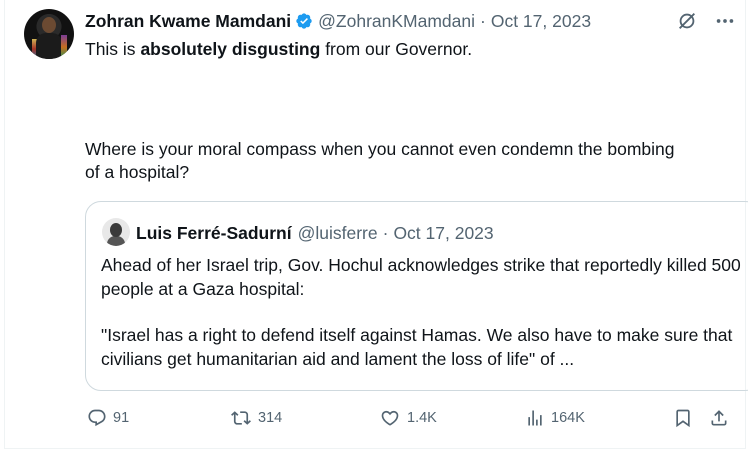 The width and height of the screenshot is (748, 452). What do you see at coordinates (396, 21) in the screenshot?
I see `author-handle: @ZohranKMamdani` at bounding box center [396, 21].